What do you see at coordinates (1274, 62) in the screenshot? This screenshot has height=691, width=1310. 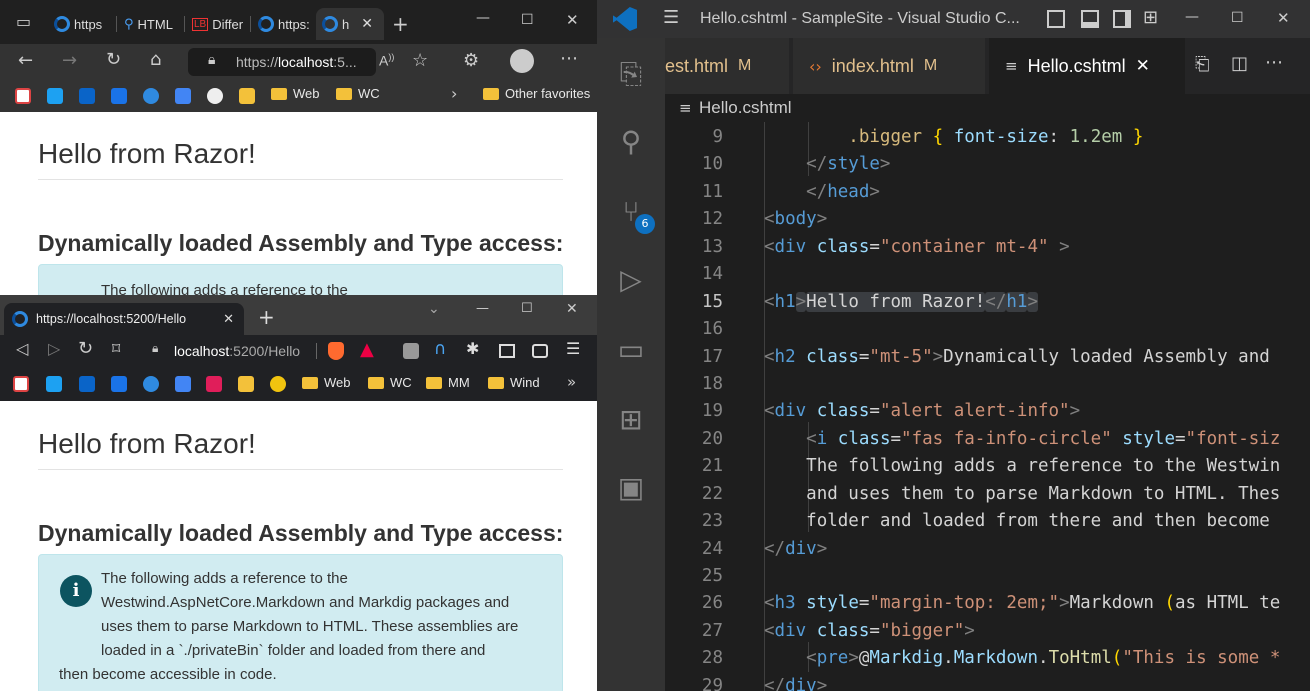 I see `more-actions-icon: ⋯` at bounding box center [1274, 62].